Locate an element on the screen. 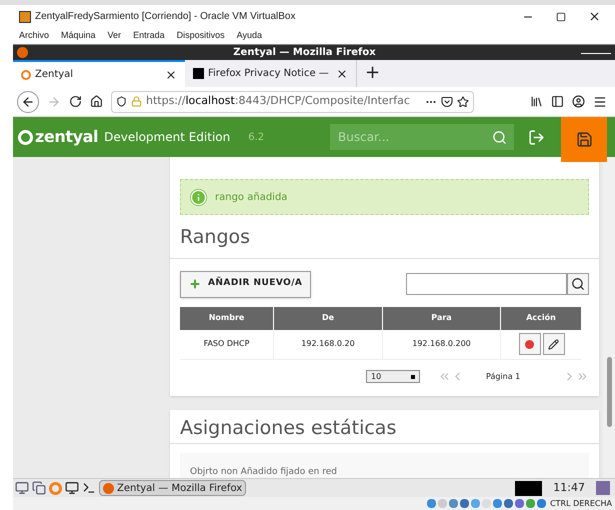 This screenshot has width=615, height=510. table-cell: 192.168.0.200 is located at coordinates (442, 345).